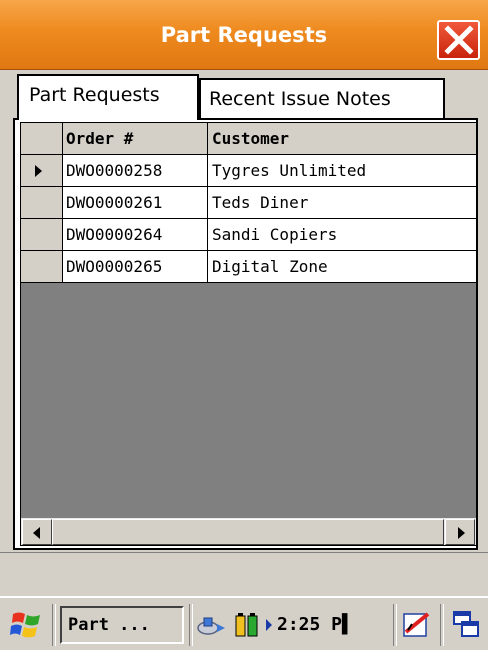 The image size is (488, 650). I want to click on arrow-left-icon, so click(36, 533).